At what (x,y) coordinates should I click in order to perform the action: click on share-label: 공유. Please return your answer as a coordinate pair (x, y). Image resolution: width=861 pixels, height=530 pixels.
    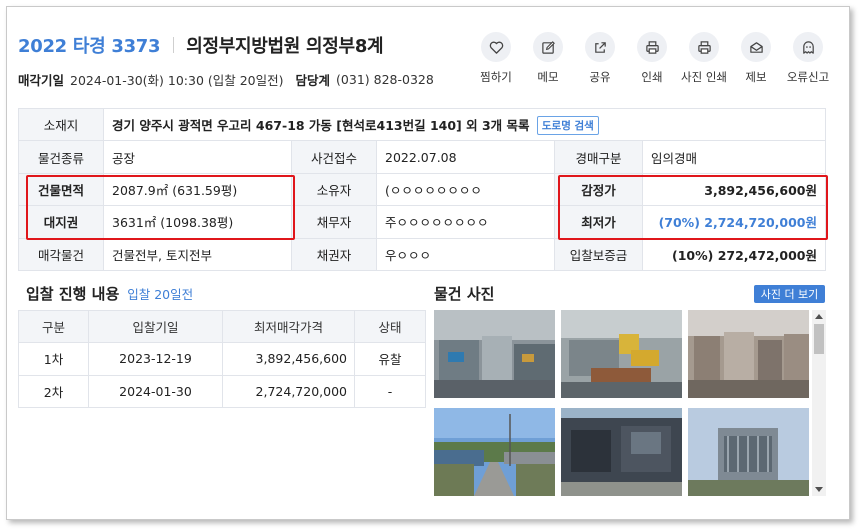
    Looking at the image, I should click on (600, 77).